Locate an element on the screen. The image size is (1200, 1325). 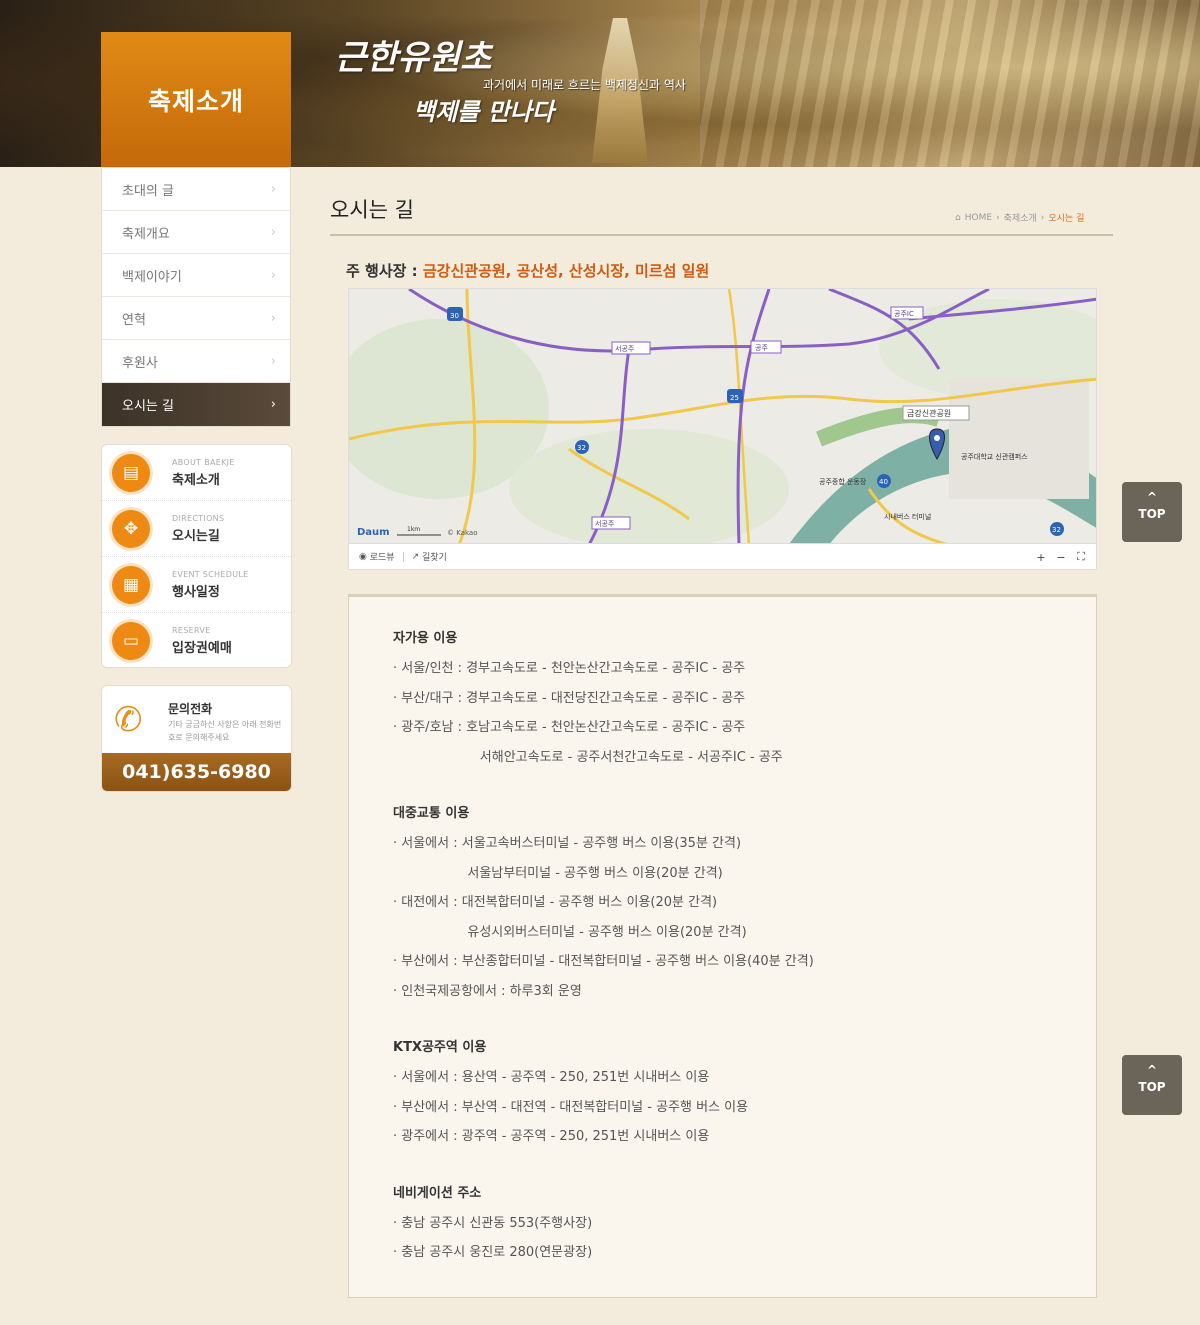
sidebar-item-sponsors: 후원사 › is located at coordinates (196, 361).